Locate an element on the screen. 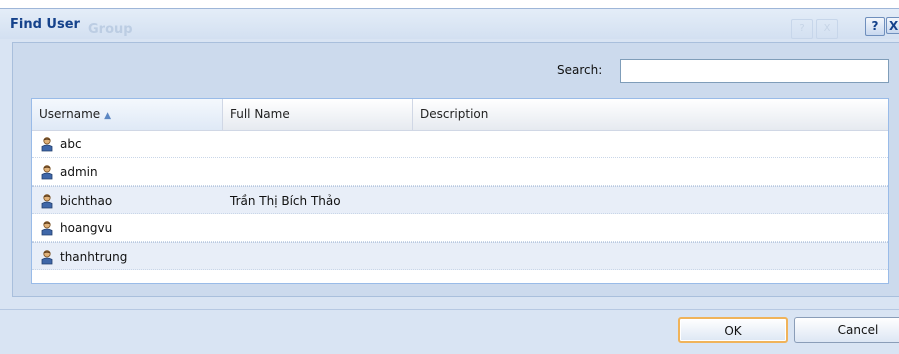 This screenshot has width=899, height=354. top-strip is located at coordinates (449, 4).